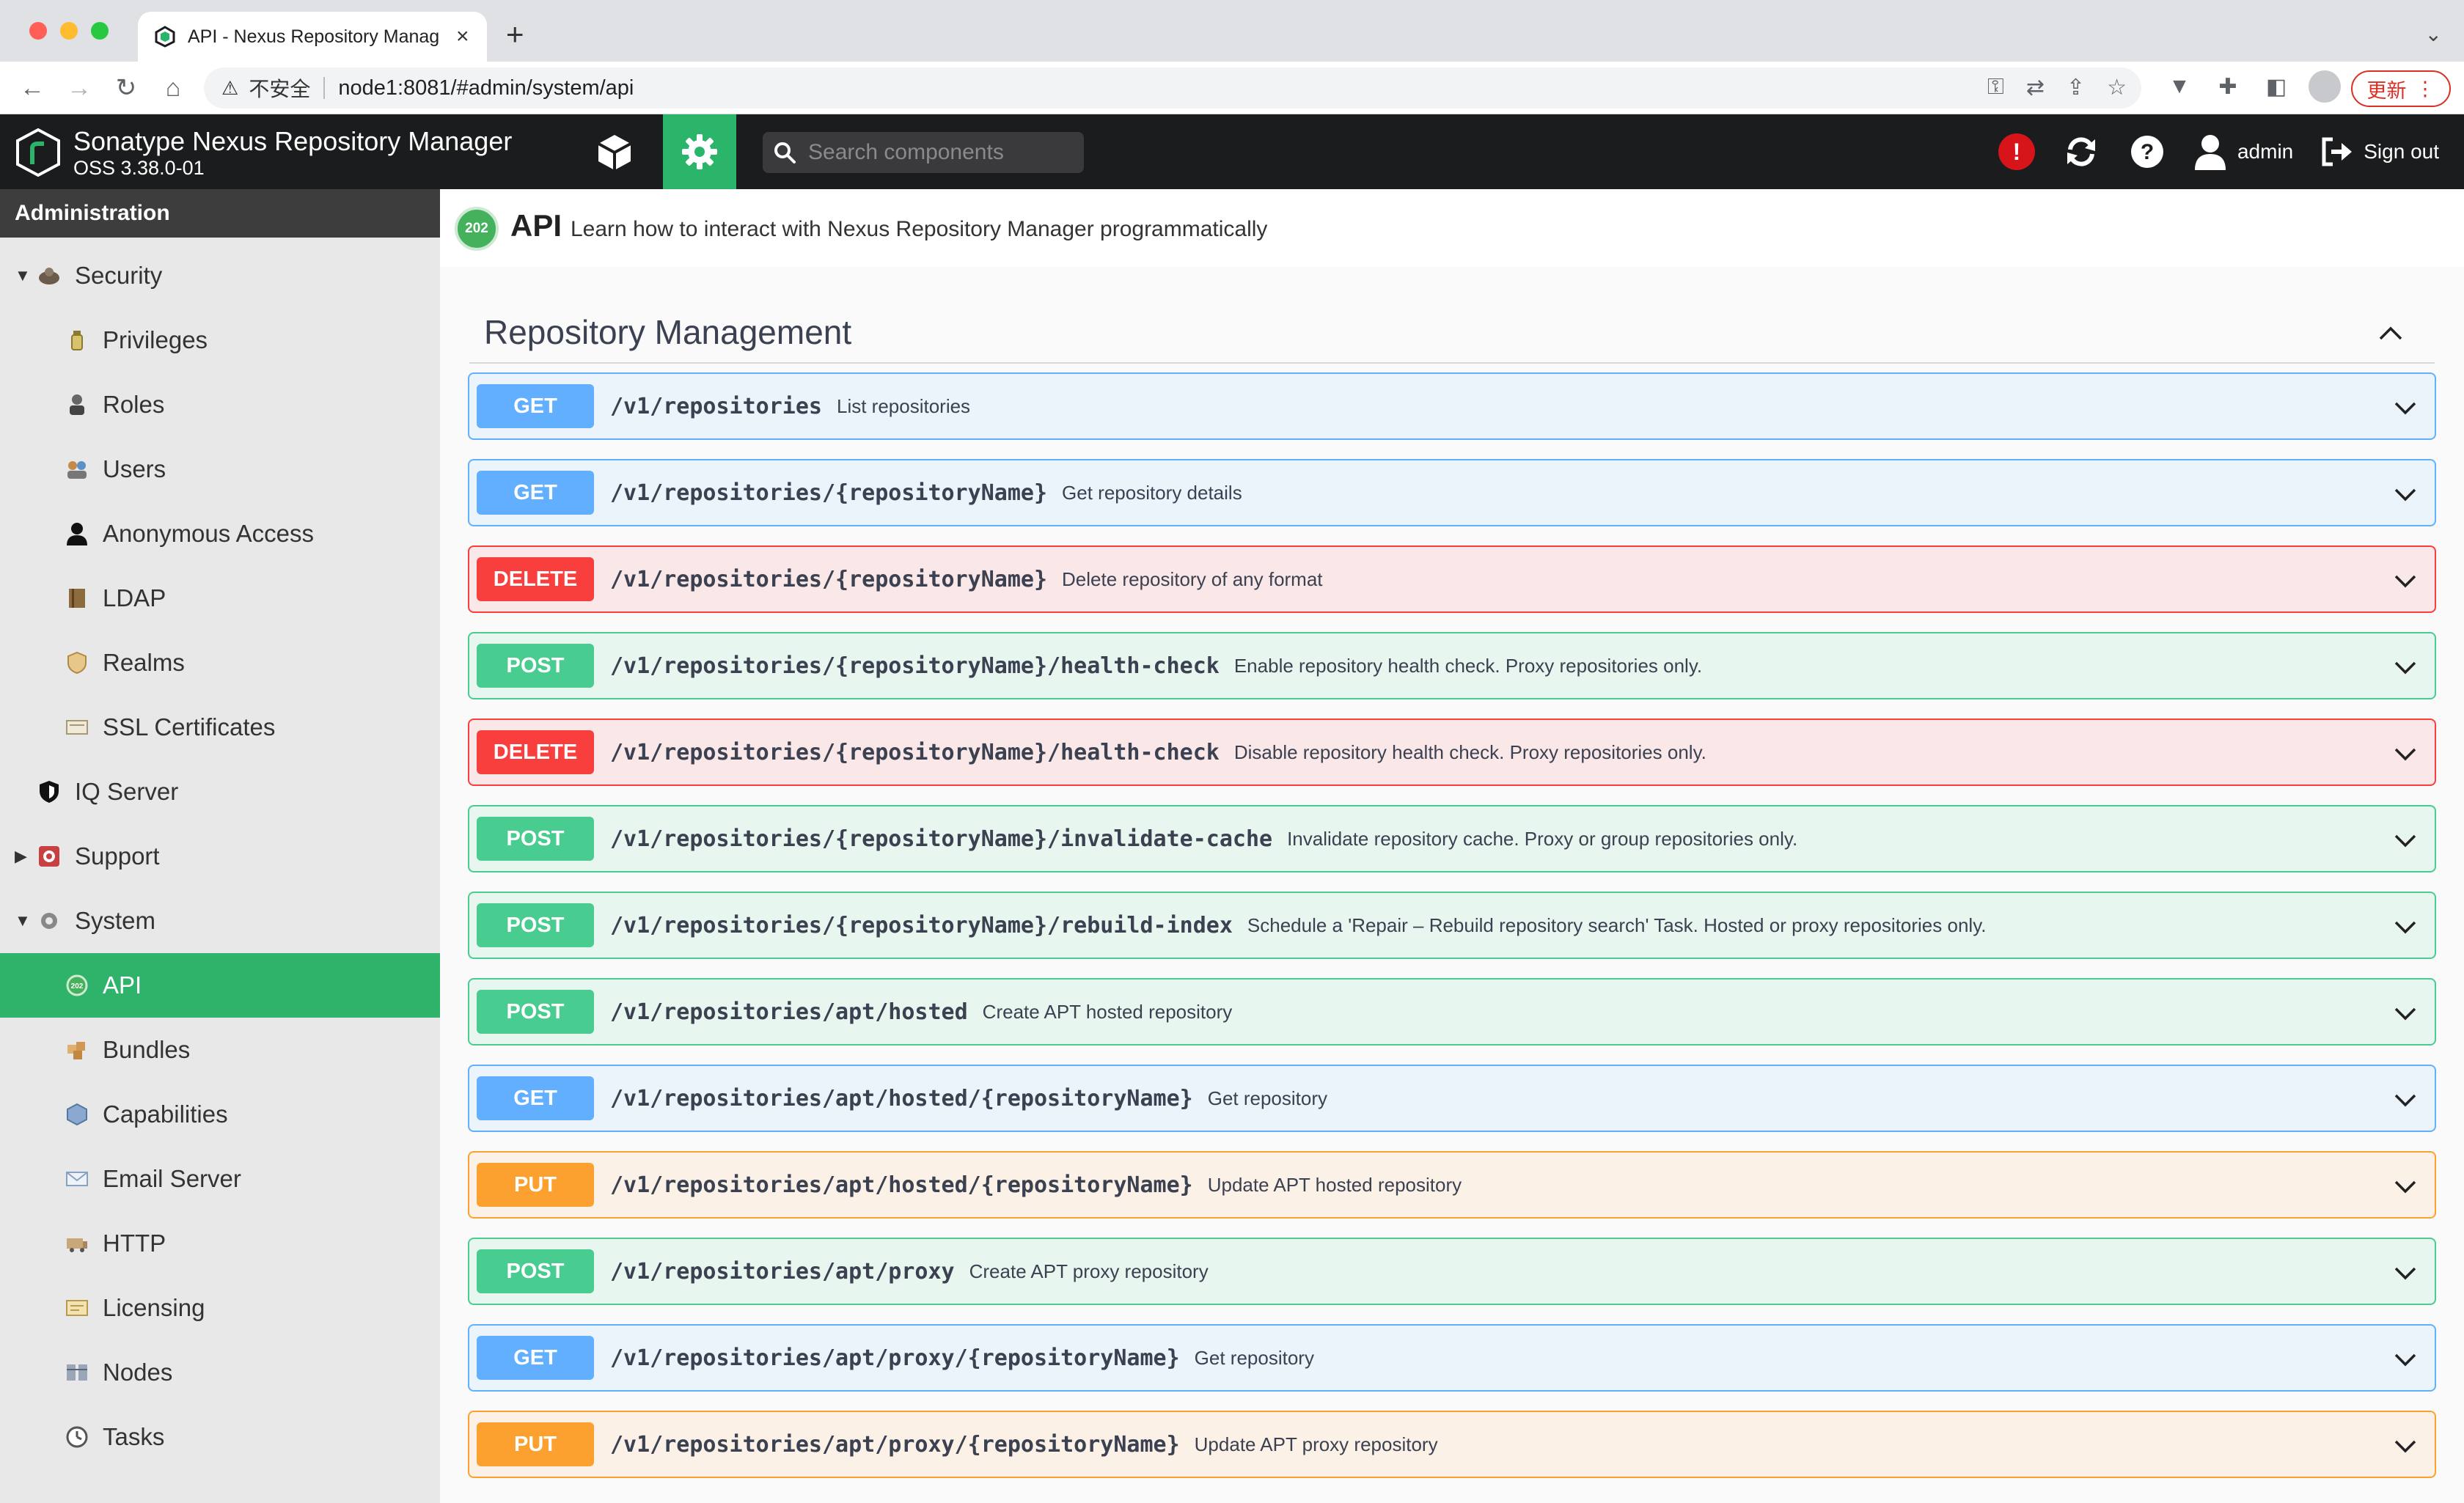 The width and height of the screenshot is (2464, 1503). What do you see at coordinates (462, 37) in the screenshot?
I see `tab-close-icon: ×` at bounding box center [462, 37].